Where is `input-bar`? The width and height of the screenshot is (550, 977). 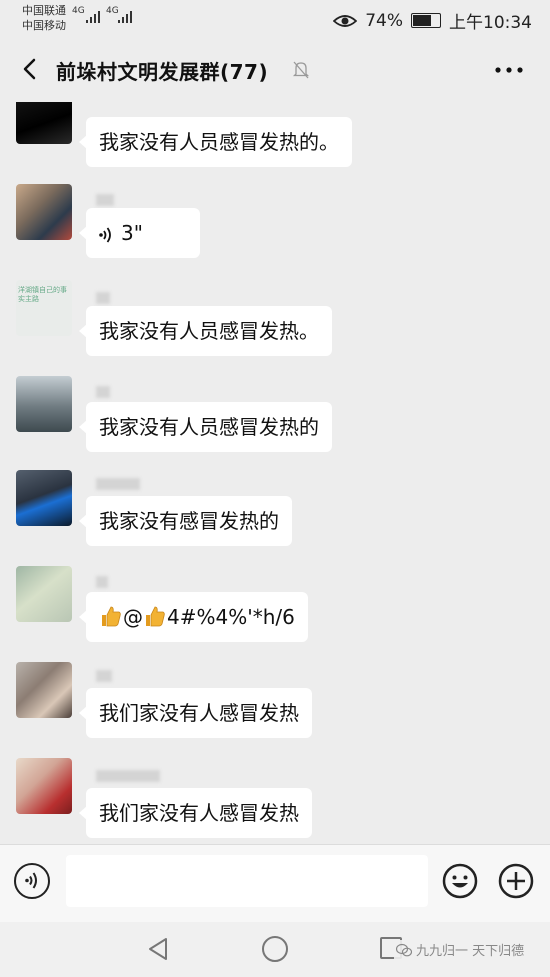 input-bar is located at coordinates (275, 883).